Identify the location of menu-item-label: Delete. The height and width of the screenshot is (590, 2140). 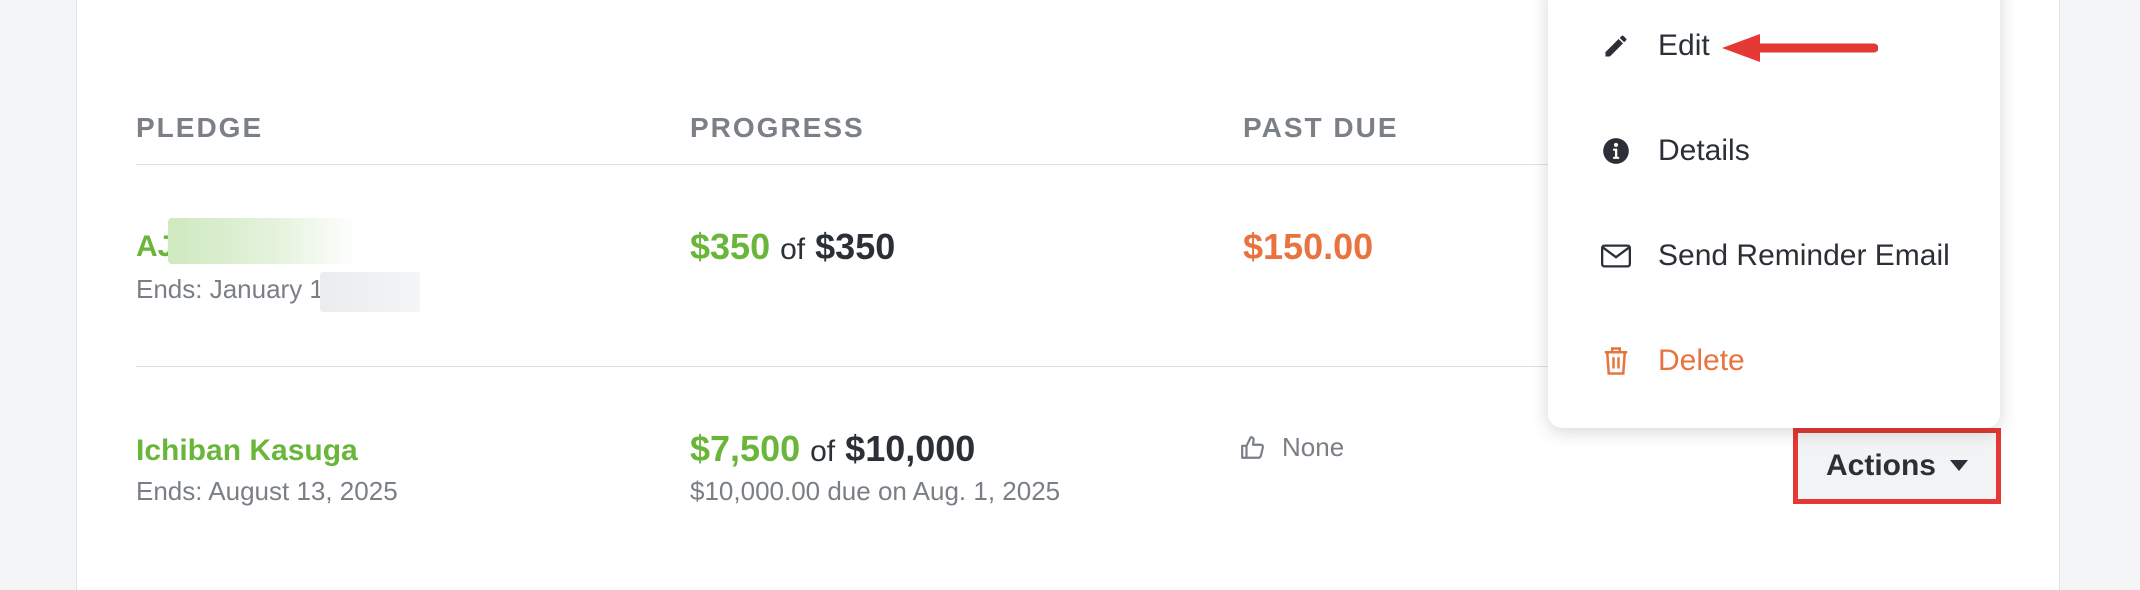
(1701, 360).